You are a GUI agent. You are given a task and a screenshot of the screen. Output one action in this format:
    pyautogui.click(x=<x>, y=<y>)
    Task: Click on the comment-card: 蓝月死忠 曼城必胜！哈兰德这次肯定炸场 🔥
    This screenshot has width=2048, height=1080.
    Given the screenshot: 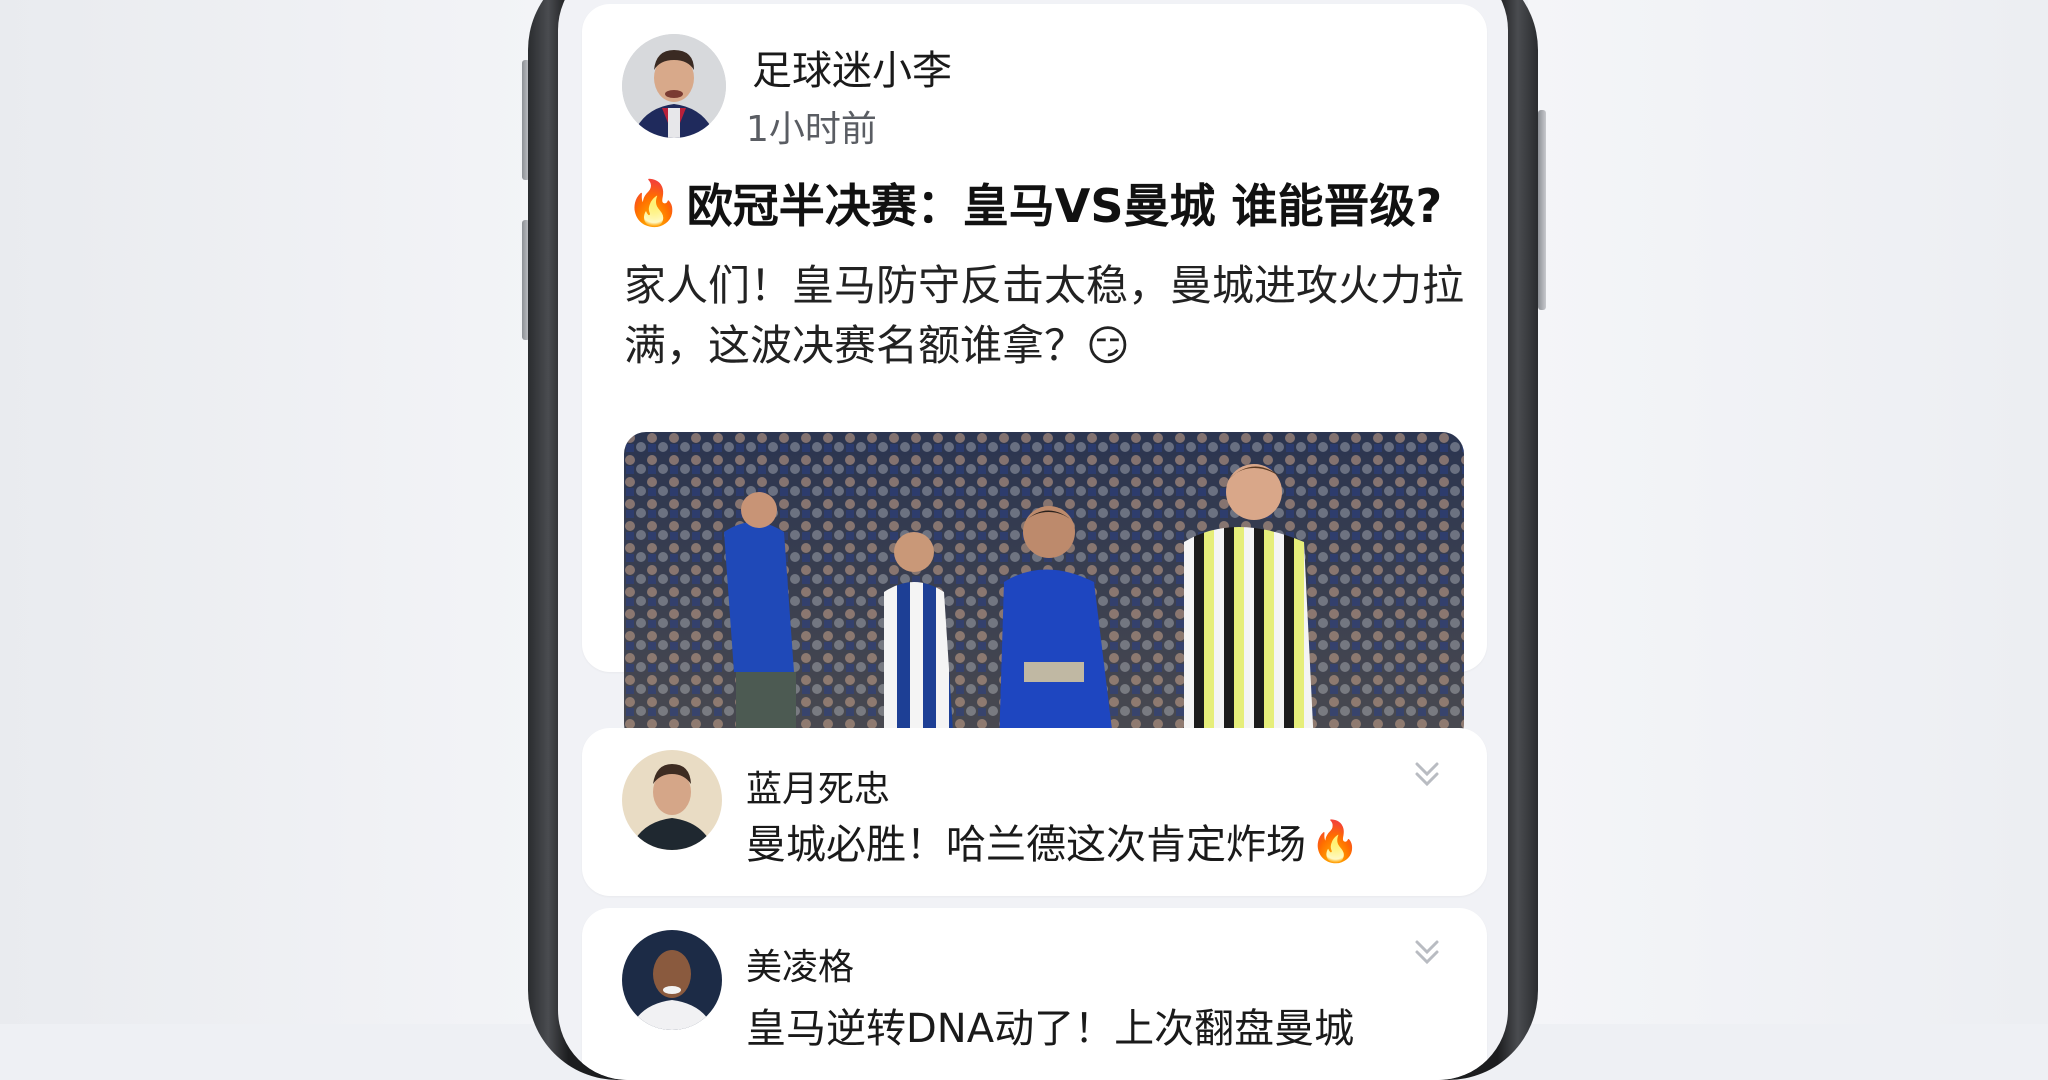 What is the action you would take?
    pyautogui.click(x=1034, y=812)
    